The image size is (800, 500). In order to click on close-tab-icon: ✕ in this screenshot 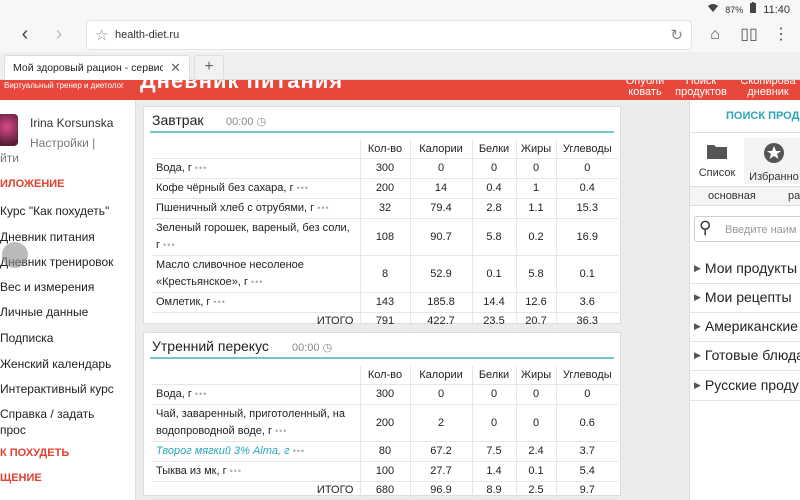, I will do `click(175, 68)`.